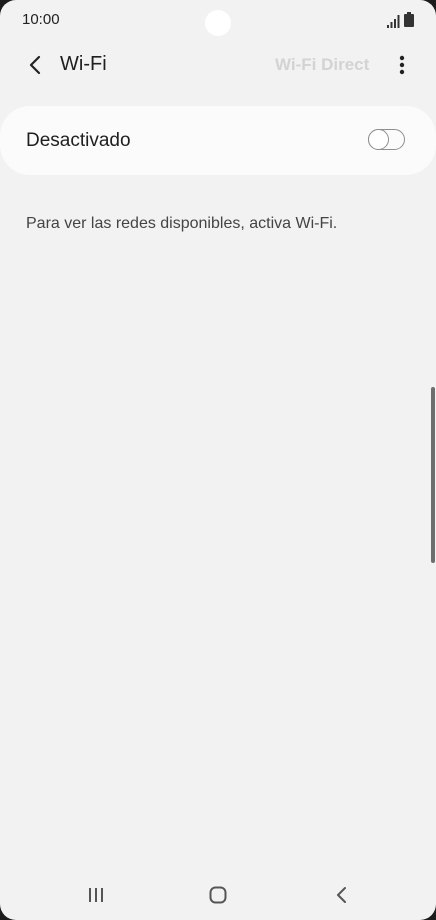  I want to click on navigation-bar, so click(218, 896).